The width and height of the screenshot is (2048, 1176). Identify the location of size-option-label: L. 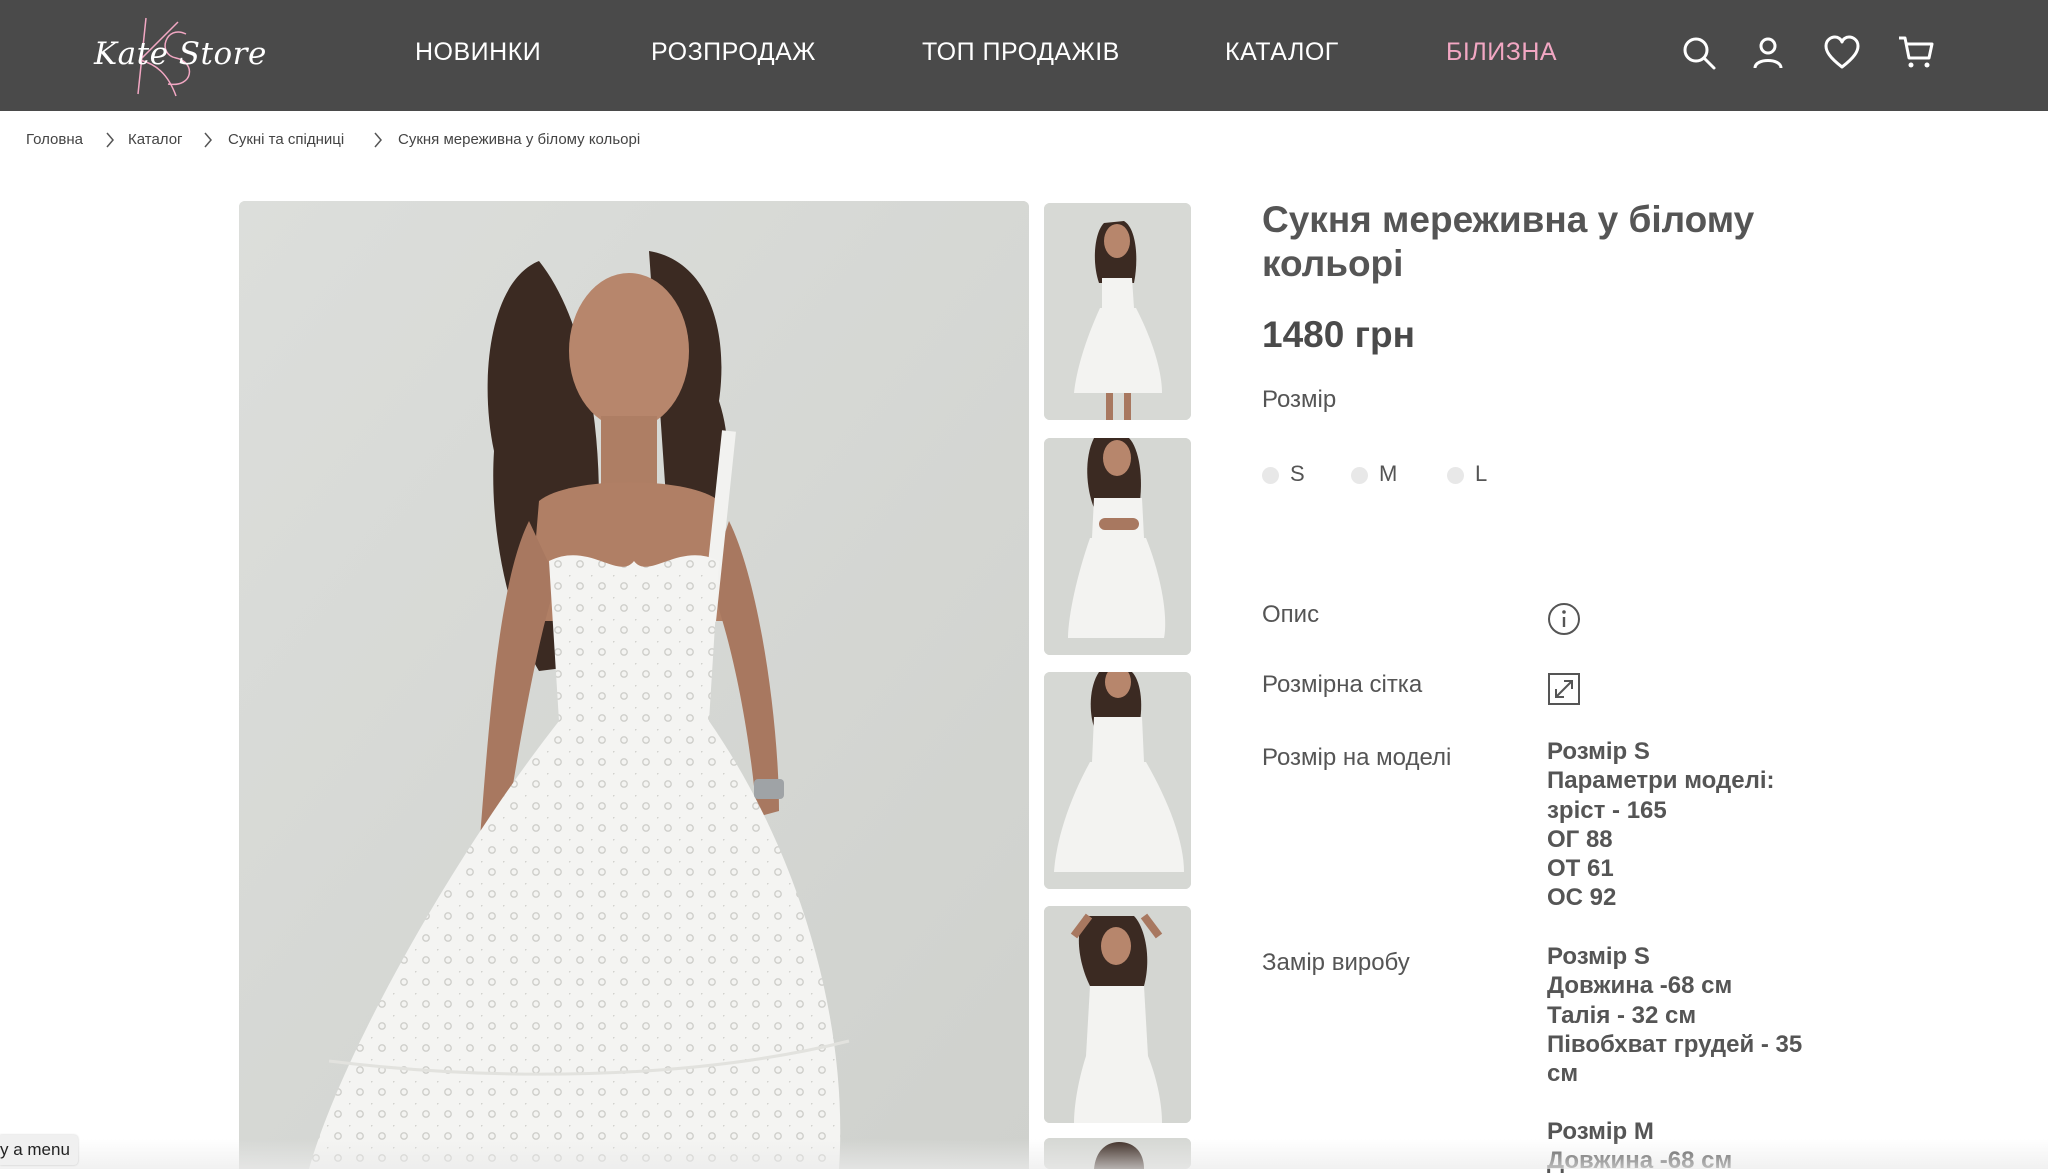
(1481, 473).